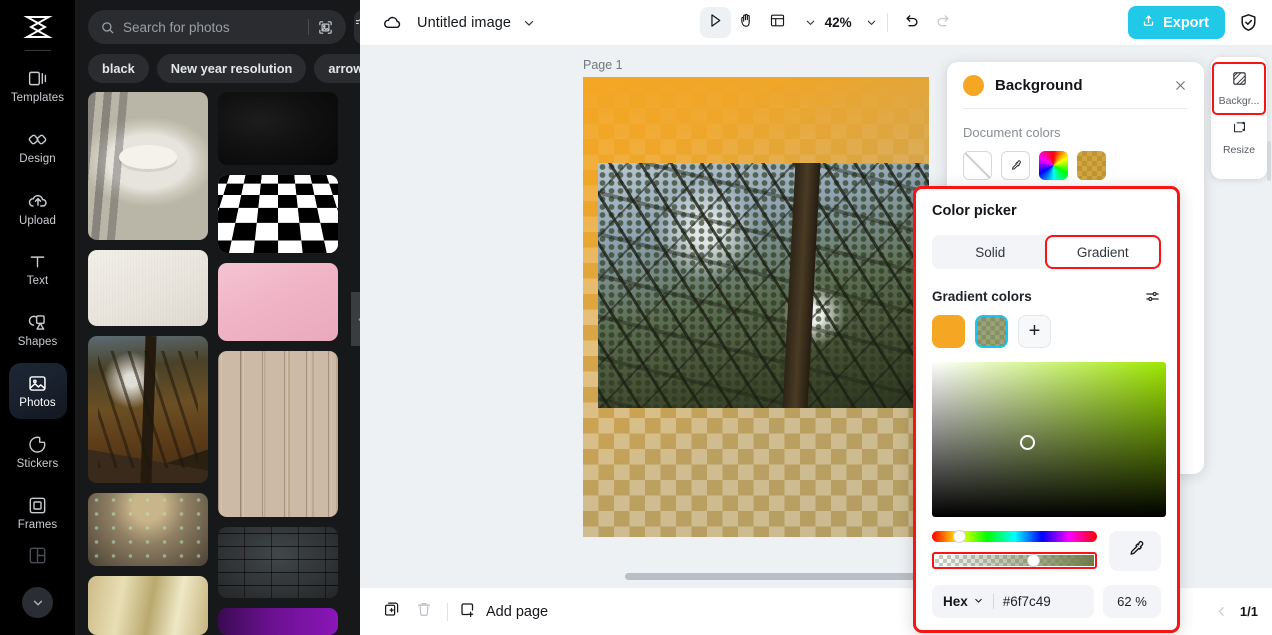 This screenshot has height=635, width=1272. Describe the element at coordinates (148, 605) in the screenshot. I see `gold-gradient-photo` at that location.